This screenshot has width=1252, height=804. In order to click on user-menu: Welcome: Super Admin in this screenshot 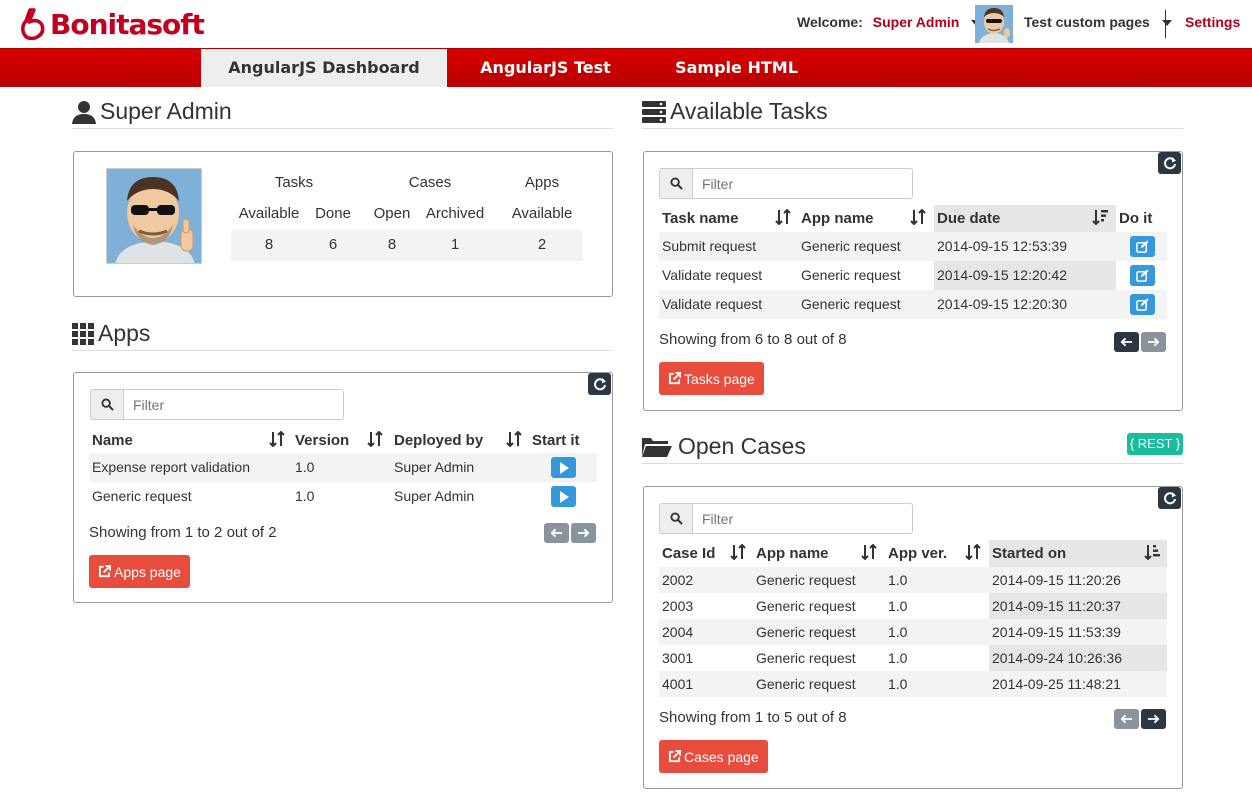, I will do `click(889, 22)`.